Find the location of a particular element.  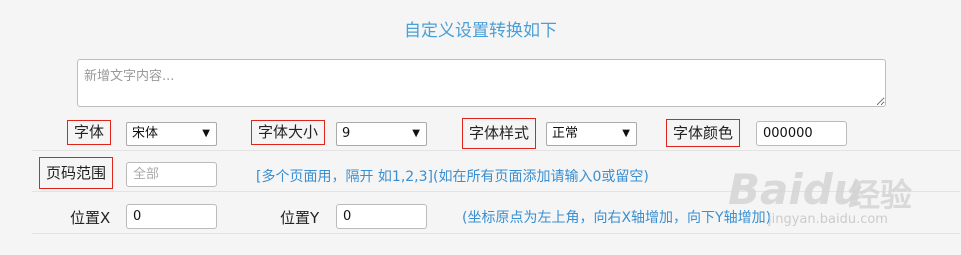

page-range-label: 页码范围 is located at coordinates (76, 173).